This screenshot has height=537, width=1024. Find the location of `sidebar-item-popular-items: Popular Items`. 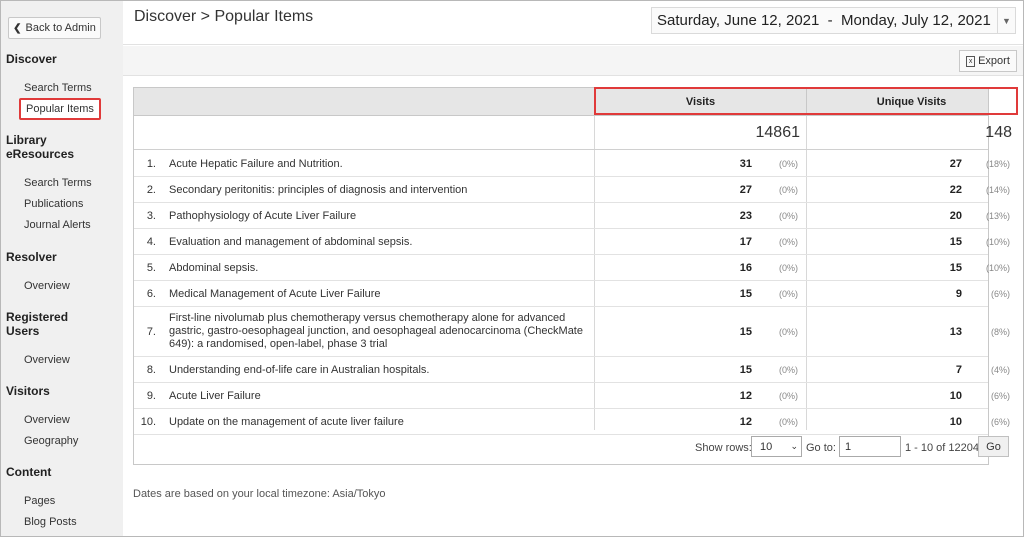

sidebar-item-popular-items: Popular Items is located at coordinates (60, 109).